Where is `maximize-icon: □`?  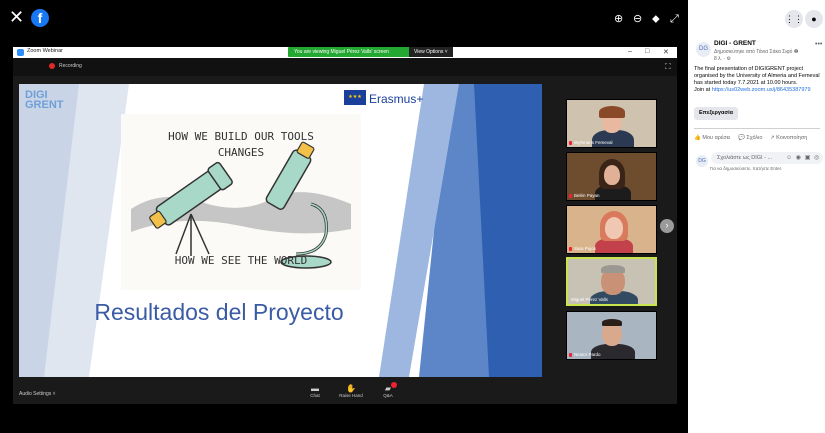 maximize-icon: □ is located at coordinates (647, 51).